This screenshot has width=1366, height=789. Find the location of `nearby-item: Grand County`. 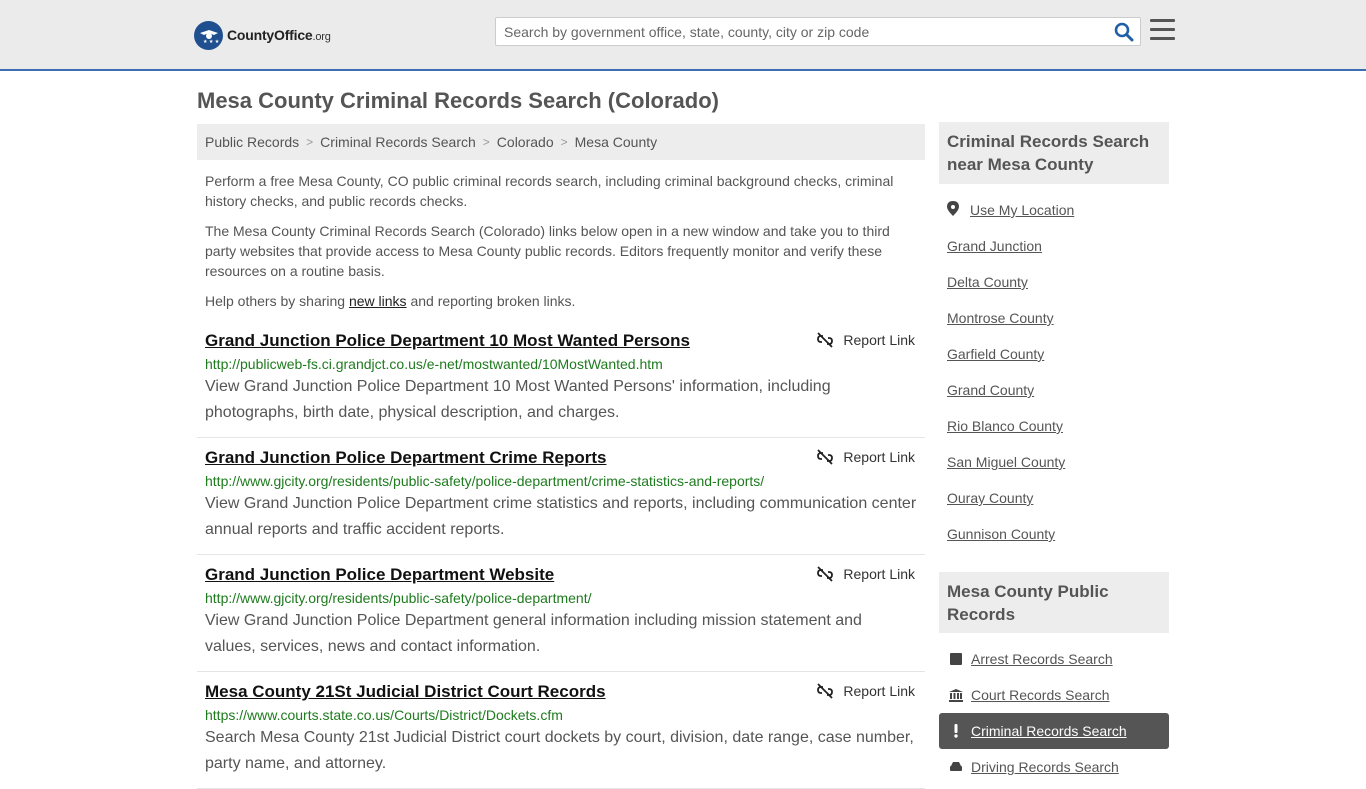

nearby-item: Grand County is located at coordinates (1058, 390).